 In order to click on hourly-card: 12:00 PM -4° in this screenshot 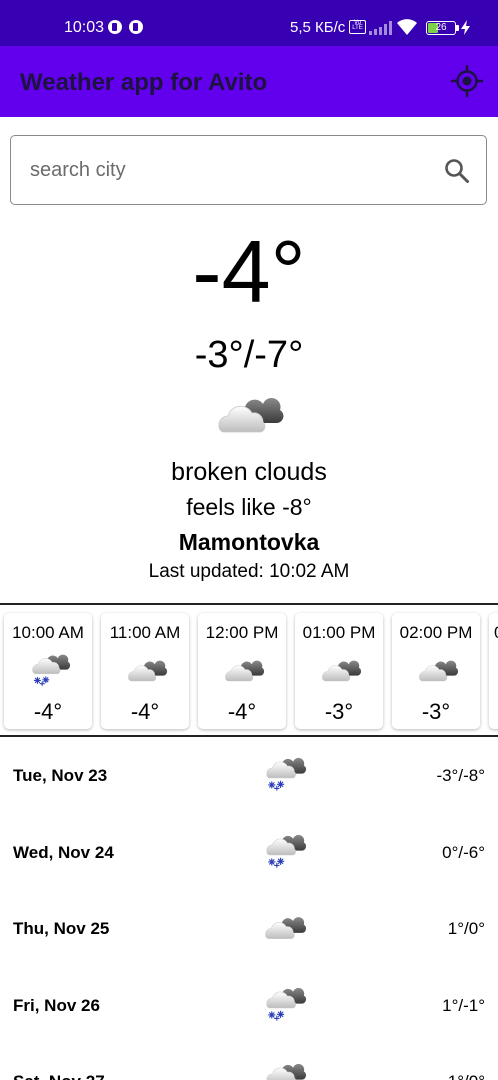, I will do `click(242, 671)`.